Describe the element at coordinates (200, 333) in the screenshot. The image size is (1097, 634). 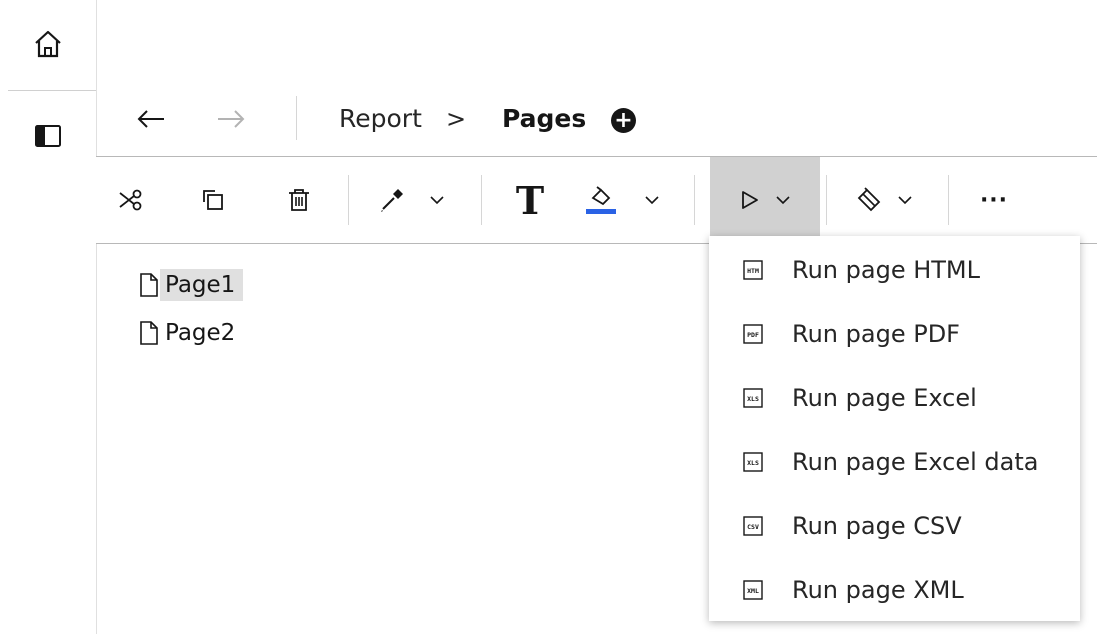
I see `tree-item-label: Page2` at that location.